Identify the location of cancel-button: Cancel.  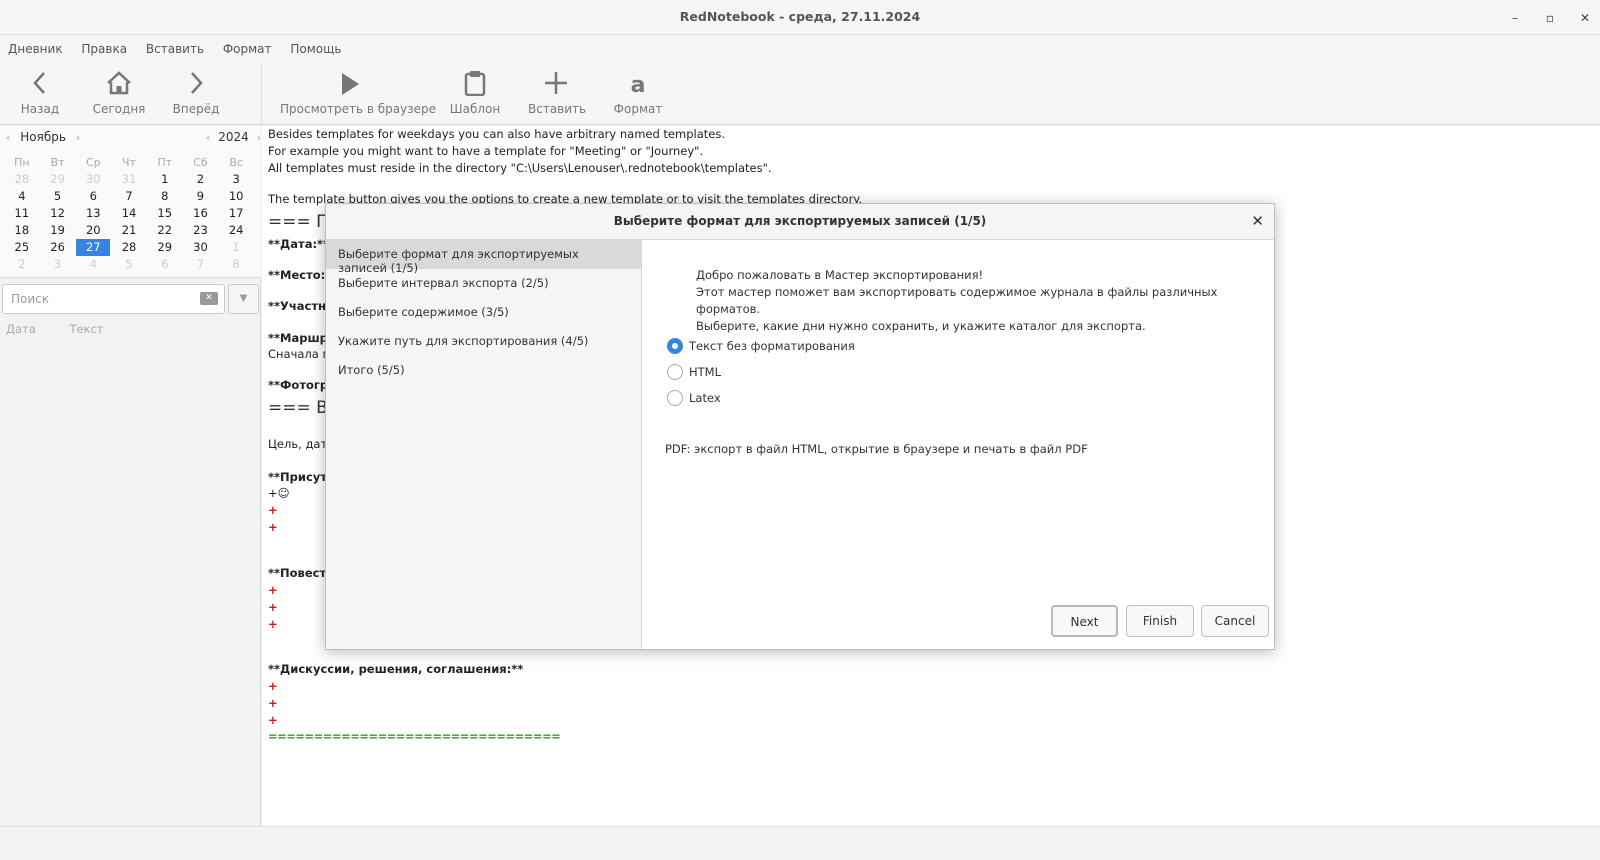
(1235, 621).